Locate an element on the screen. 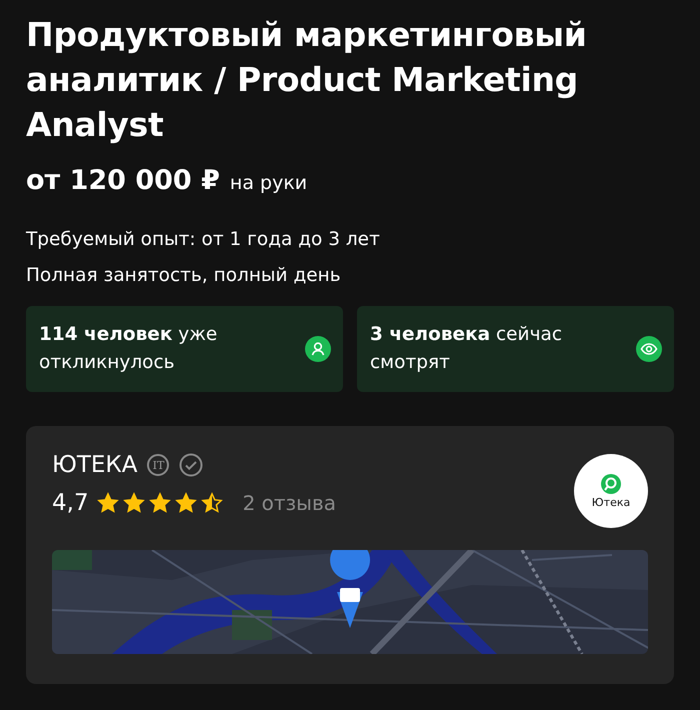 The image size is (700, 710). stat-text: 114 человек уже откликнулось is located at coordinates (128, 349).